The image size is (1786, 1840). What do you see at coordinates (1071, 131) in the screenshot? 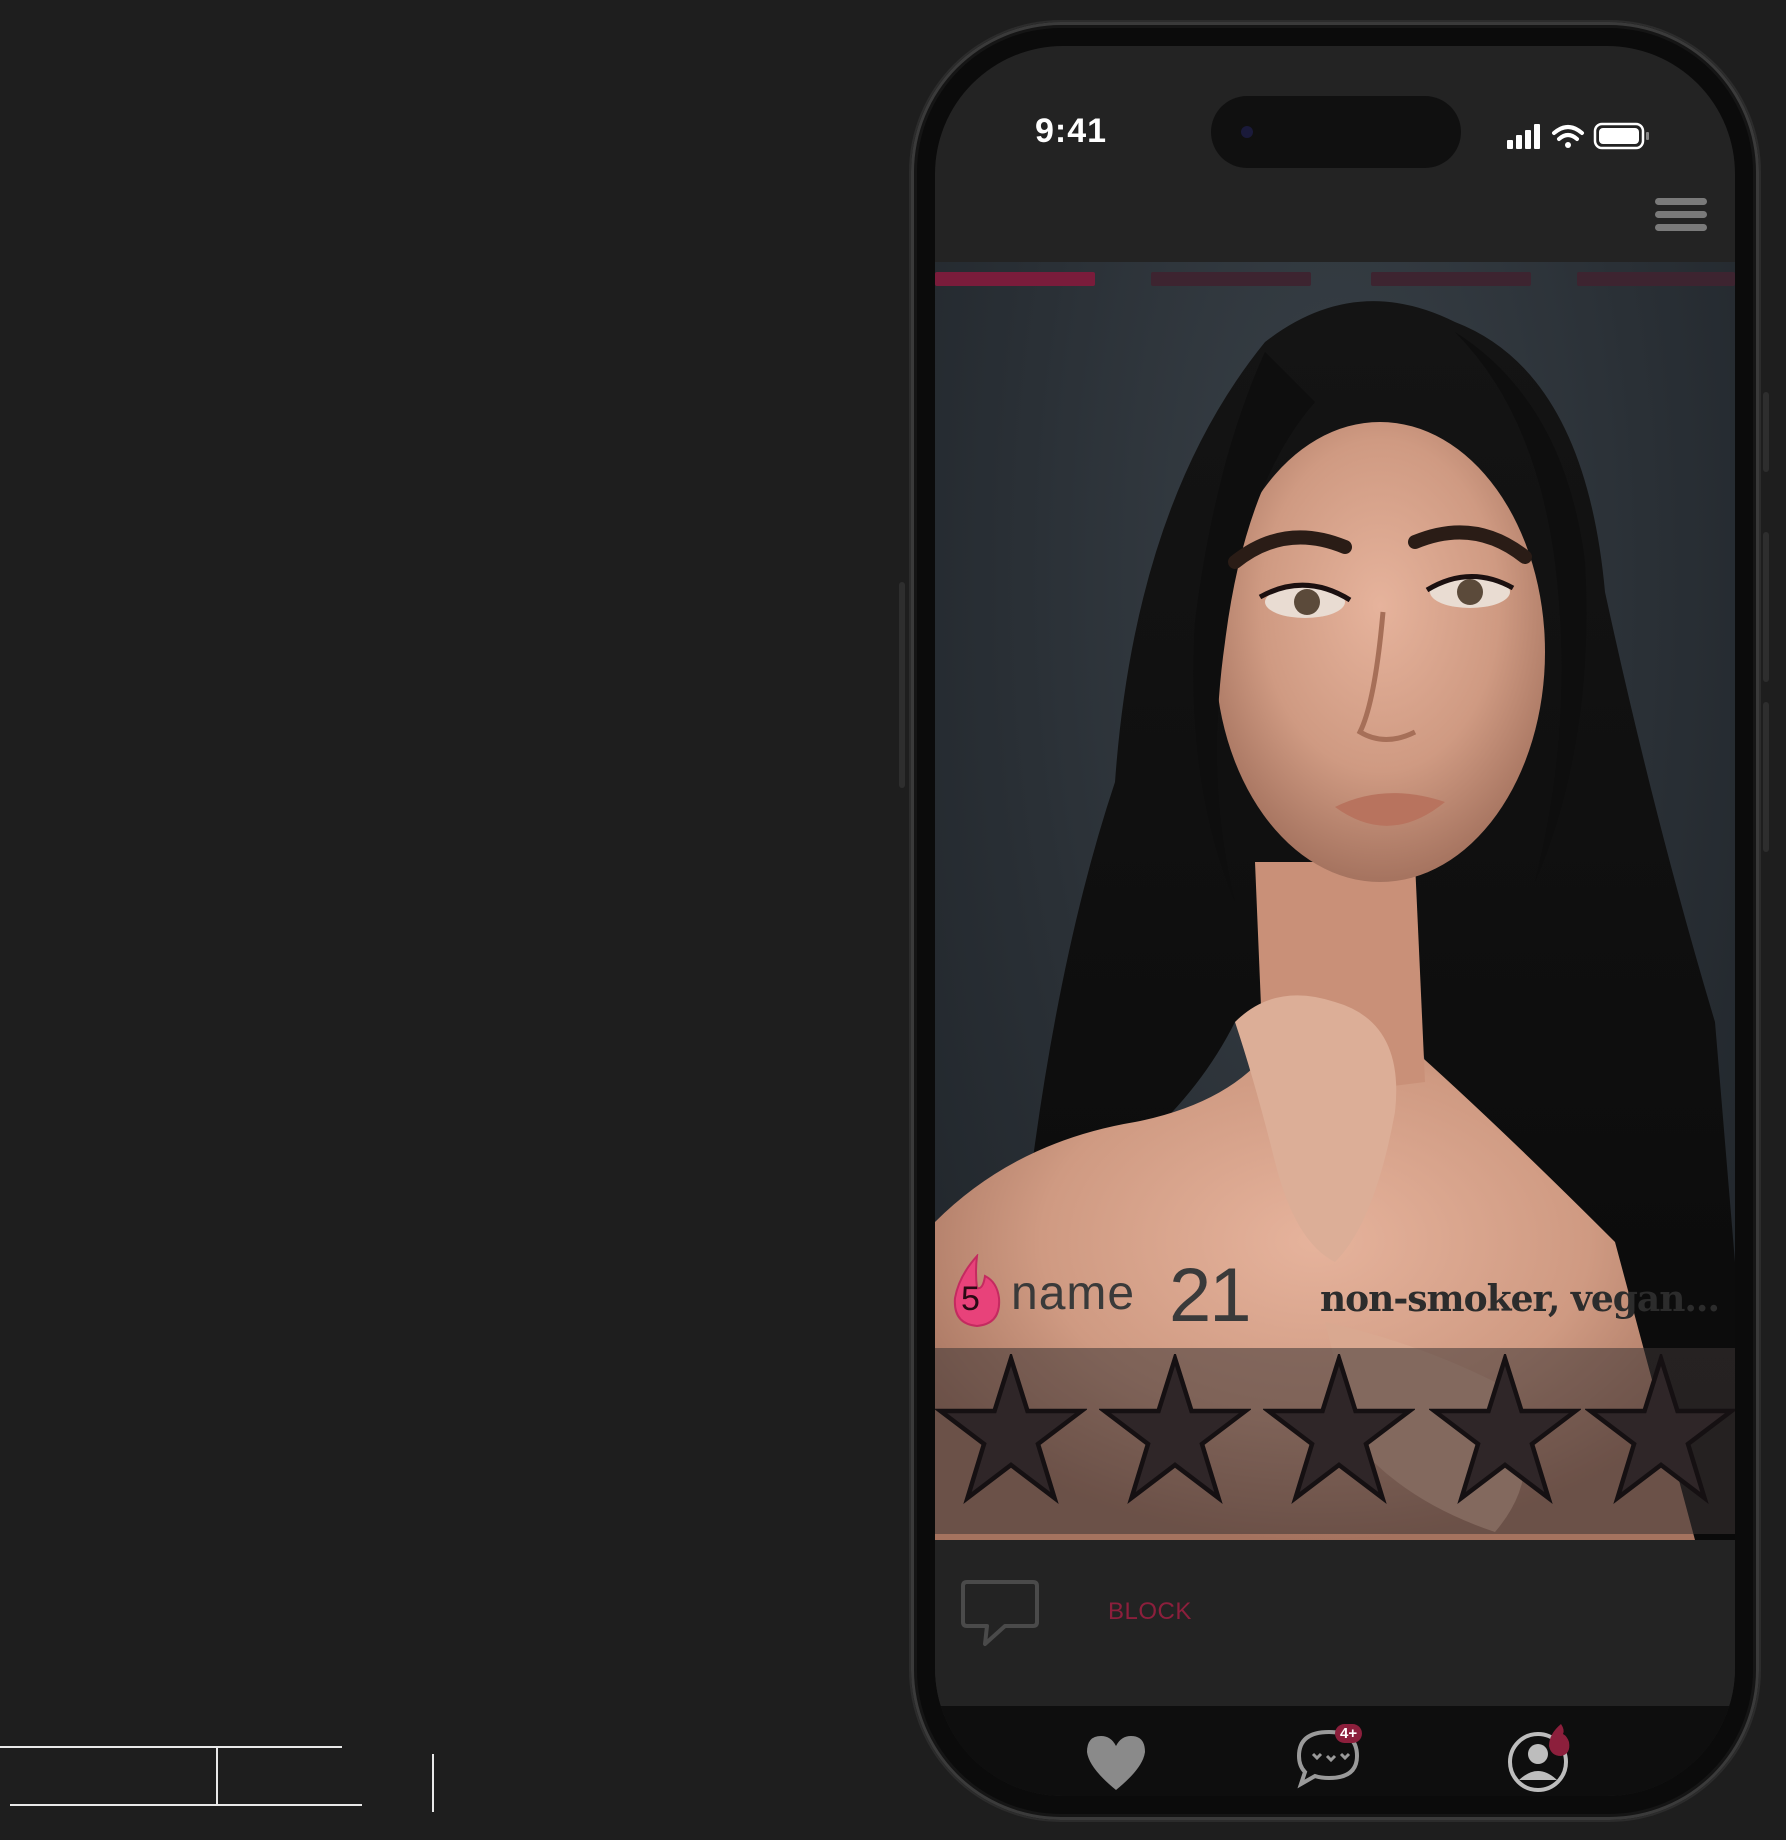
I see `status-time: 9:41` at bounding box center [1071, 131].